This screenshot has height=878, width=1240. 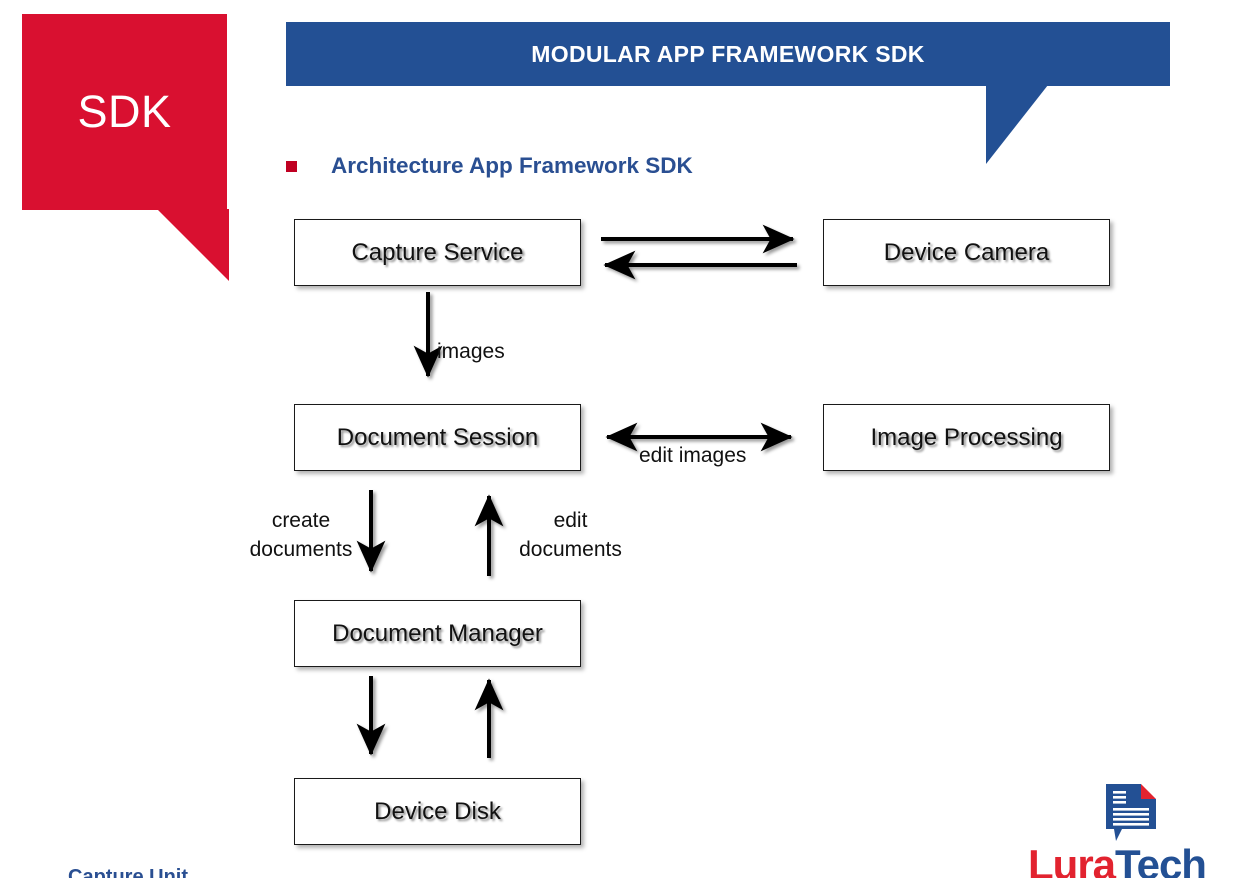 What do you see at coordinates (1072, 859) in the screenshot?
I see `logo-text-lura: Lura` at bounding box center [1072, 859].